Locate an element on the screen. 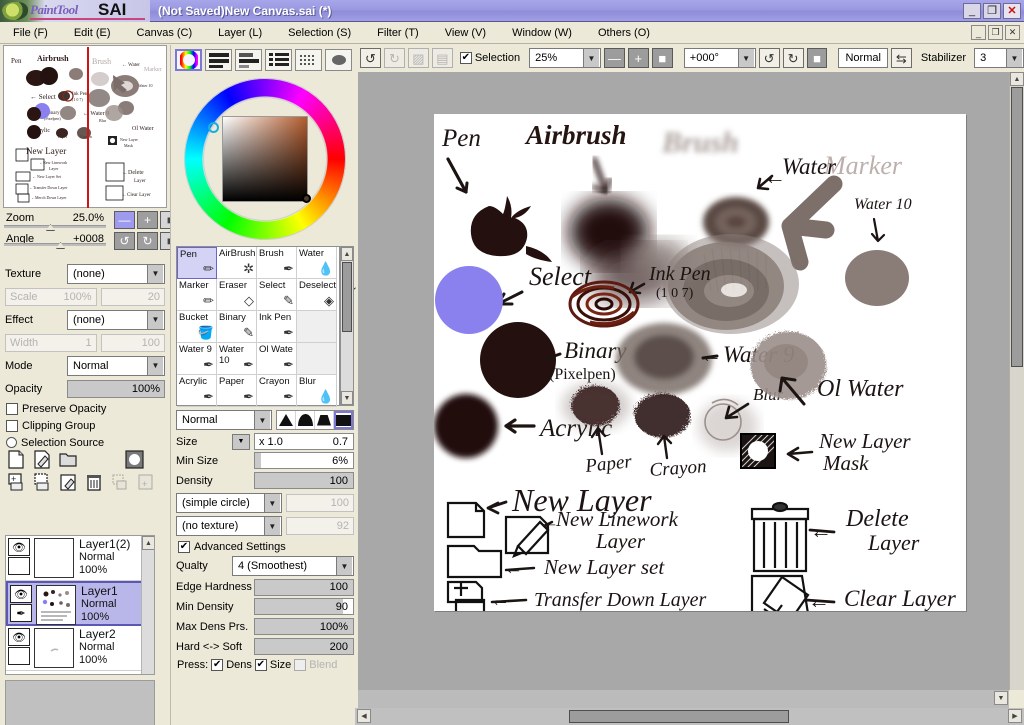 Image resolution: width=1024 pixels, height=725 pixels. doc-close-button: ✕ is located at coordinates (1012, 32).